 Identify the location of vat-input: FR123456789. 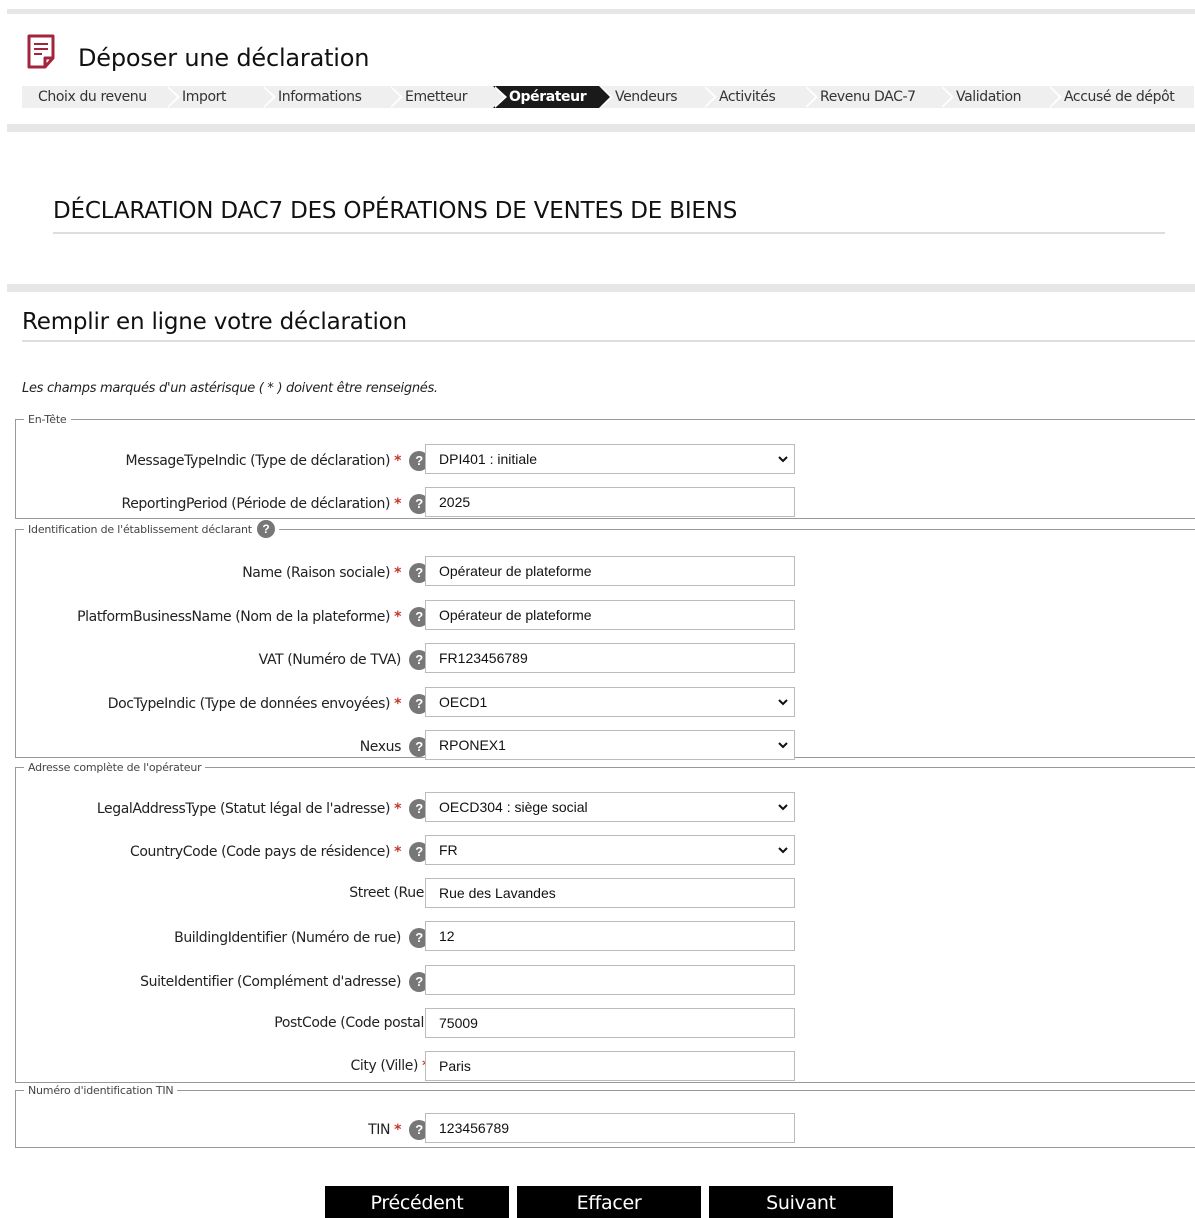
(610, 658).